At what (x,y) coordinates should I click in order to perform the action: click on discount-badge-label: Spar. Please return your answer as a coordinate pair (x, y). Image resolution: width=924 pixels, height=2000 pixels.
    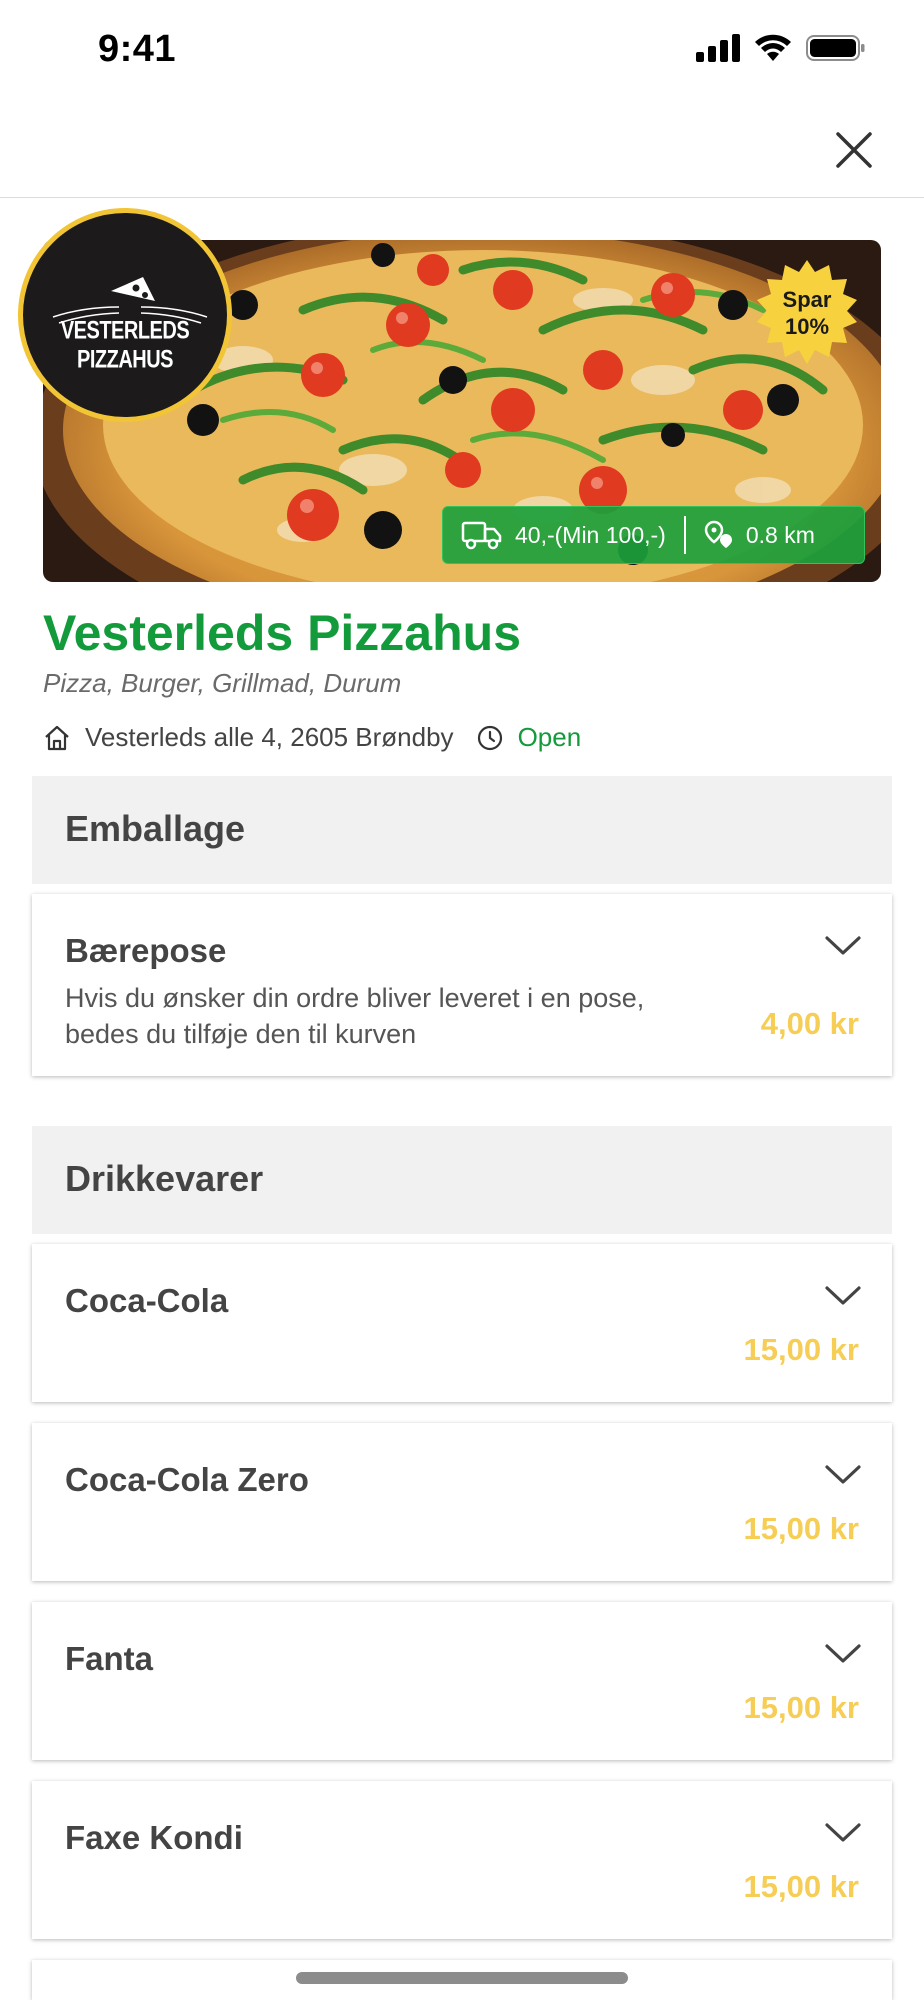
    Looking at the image, I should click on (807, 299).